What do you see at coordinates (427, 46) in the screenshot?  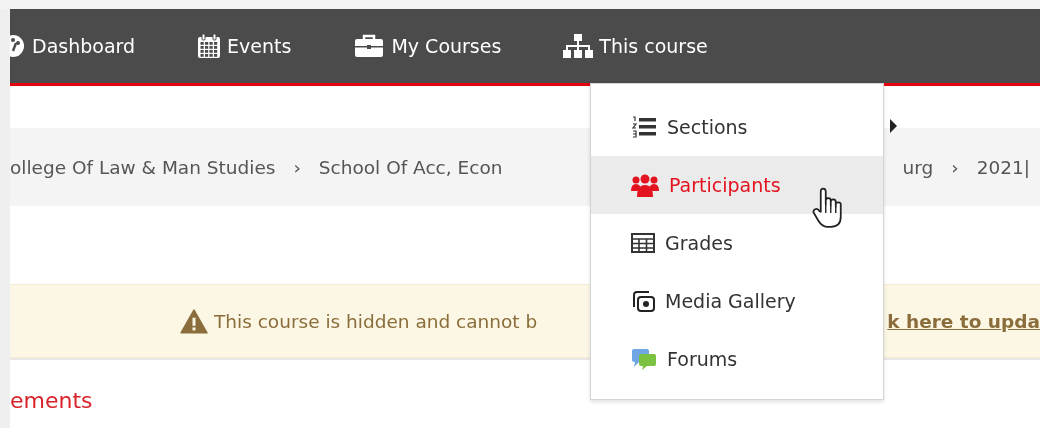 I see `nav-link: My Courses` at bounding box center [427, 46].